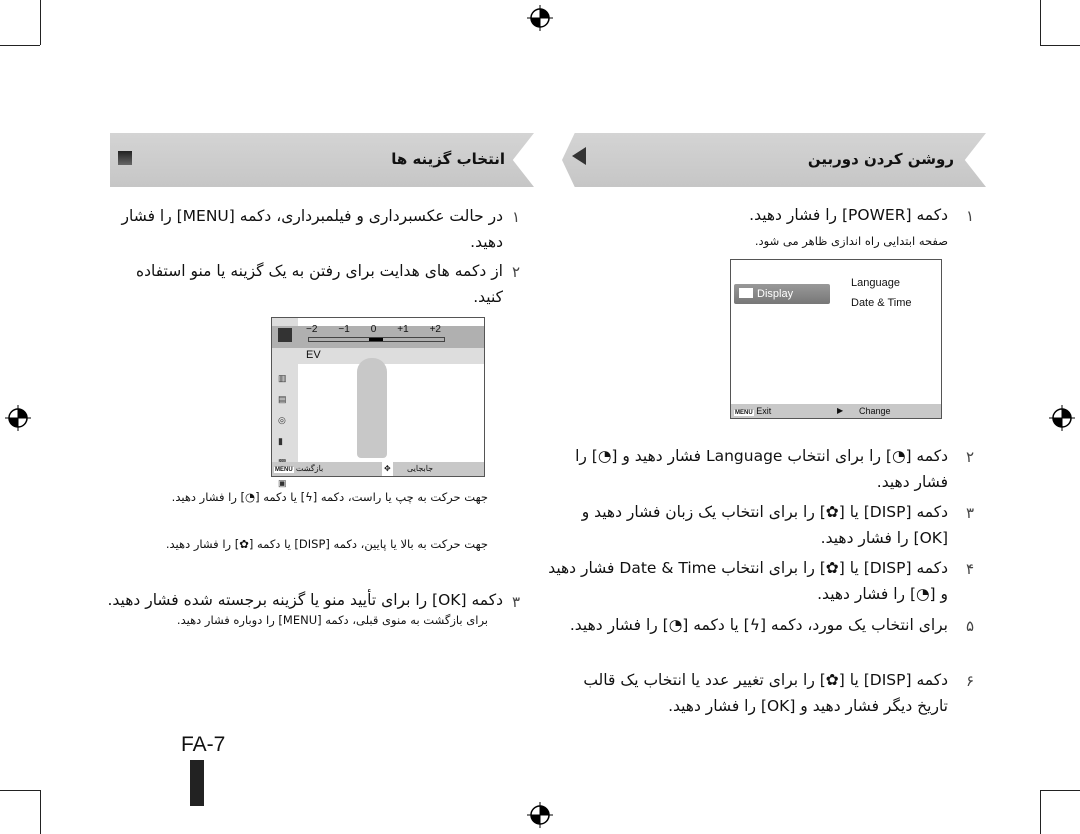 Image resolution: width=1080 pixels, height=834 pixels. What do you see at coordinates (840, 410) in the screenshot?
I see `play-icon: ▶` at bounding box center [840, 410].